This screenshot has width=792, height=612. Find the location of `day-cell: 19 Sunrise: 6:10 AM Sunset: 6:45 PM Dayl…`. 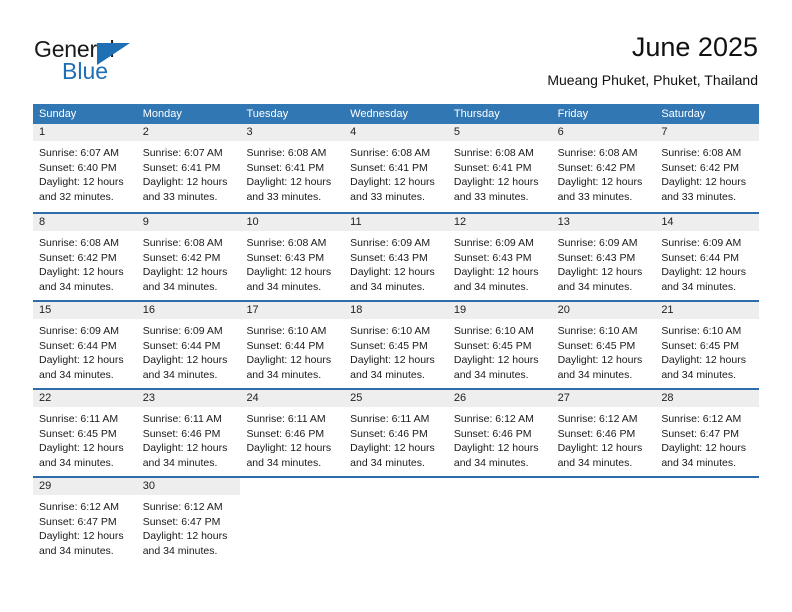

day-cell: 19 Sunrise: 6:10 AM Sunset: 6:45 PM Dayl… is located at coordinates (499, 345).